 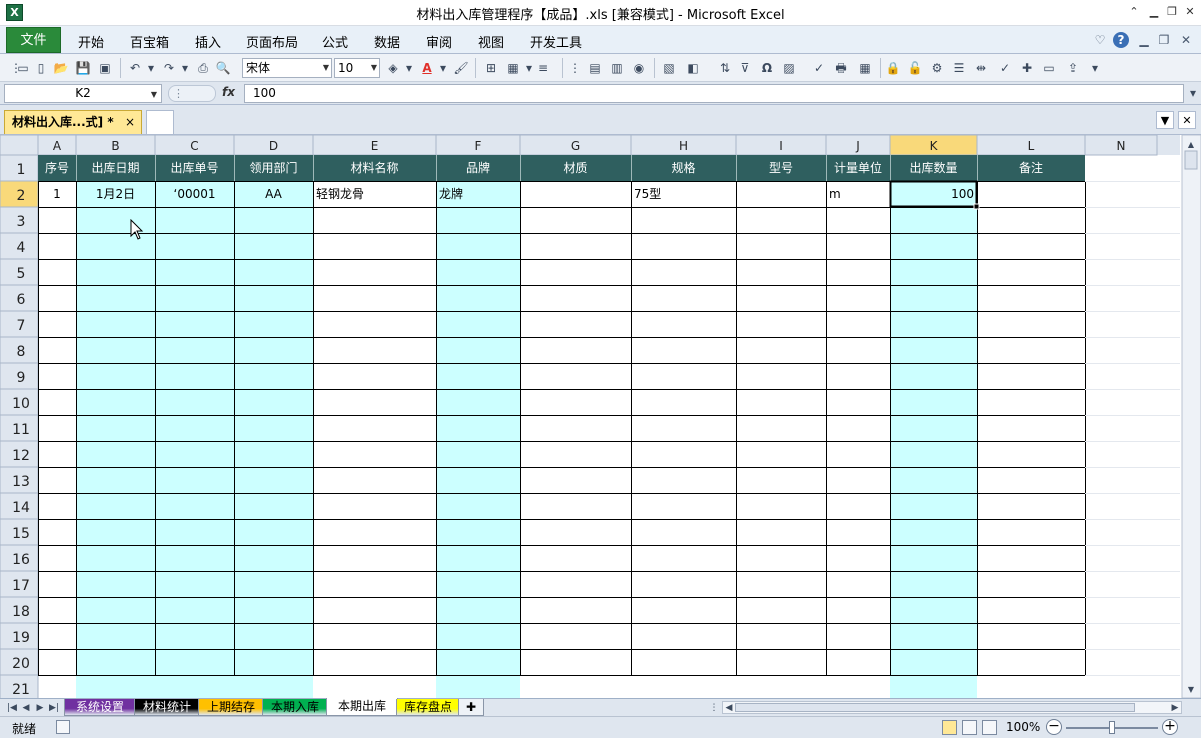 I want to click on zoom-level: 100%, so click(x=1023, y=727).